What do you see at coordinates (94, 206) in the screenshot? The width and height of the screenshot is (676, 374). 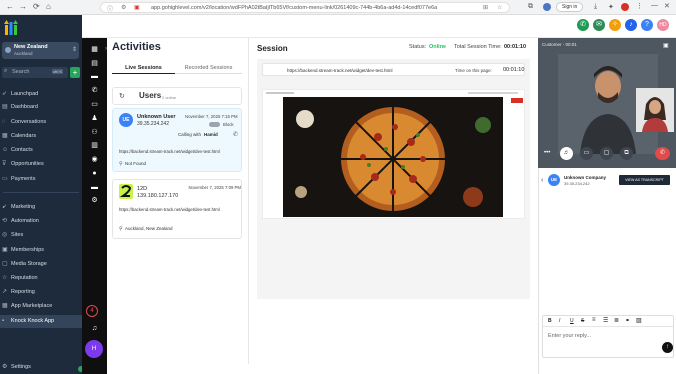 I see `app-icon-rail: › ▦ ▤ ▬ ✆ ▭ ♟ ⚇ ▥ ◉ ● ▬ ⚙ 4 ♫ H` at bounding box center [94, 206].